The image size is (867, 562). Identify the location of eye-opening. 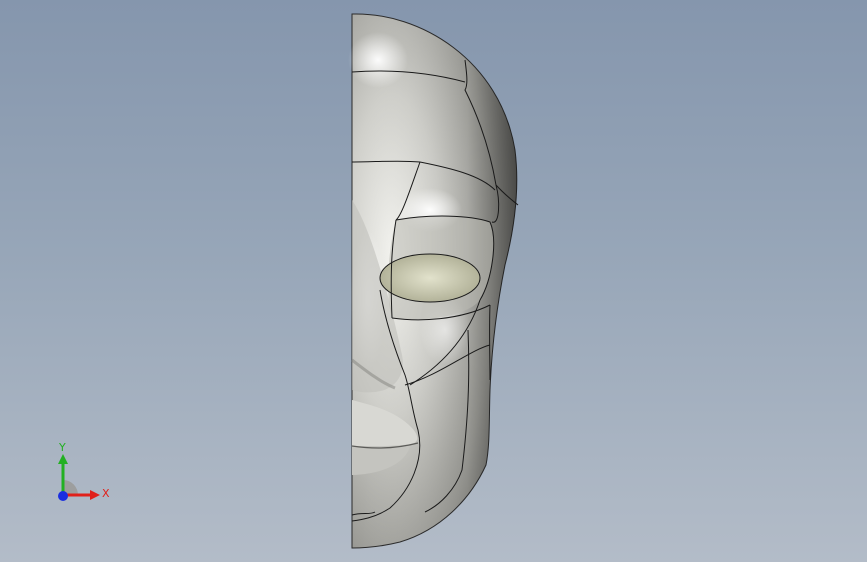
(430, 278).